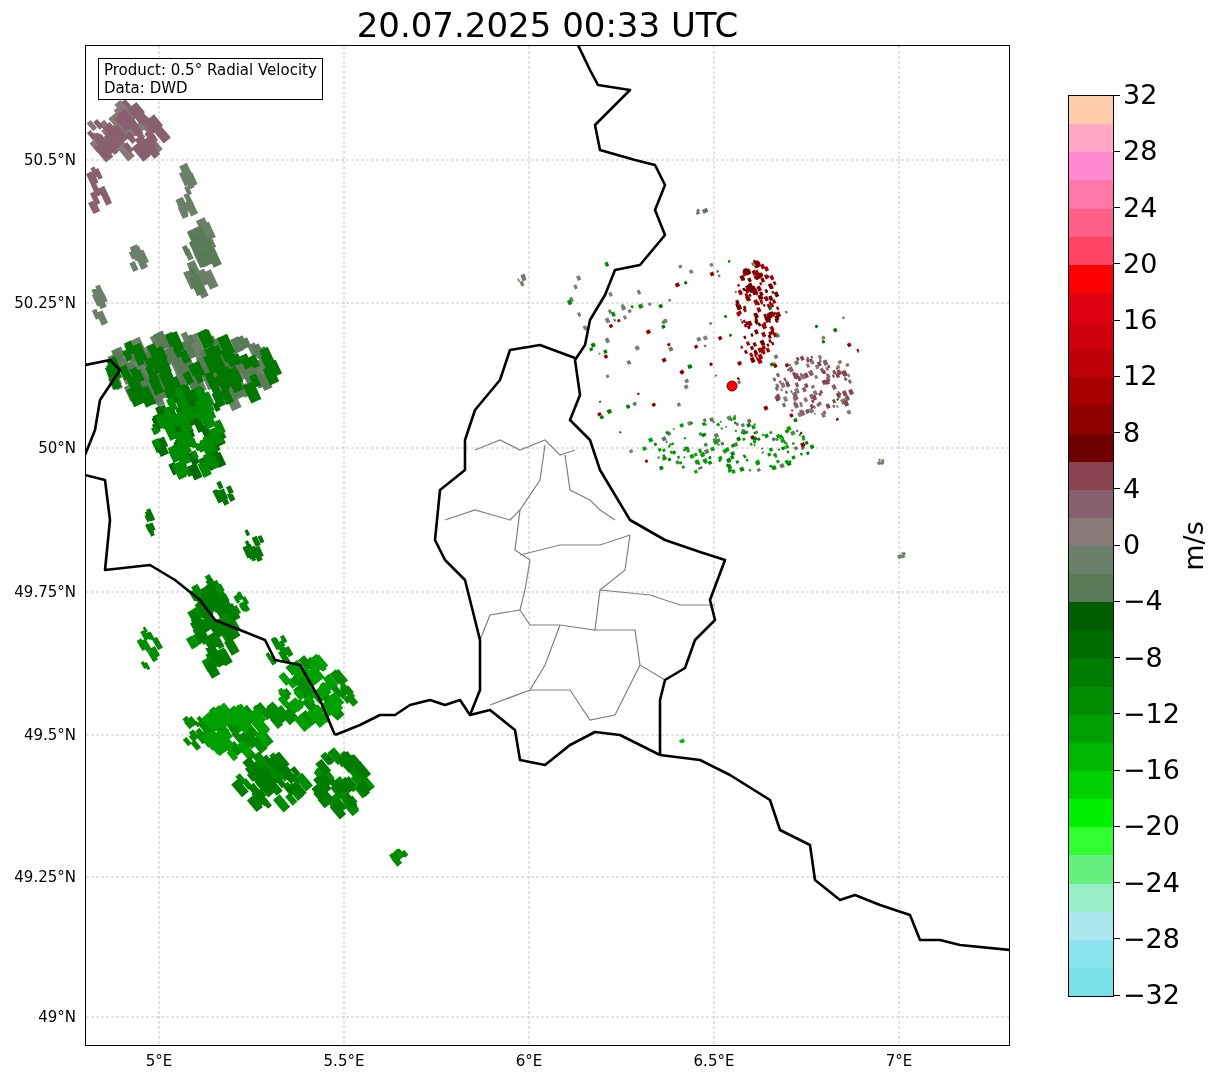  Describe the element at coordinates (899, 1061) in the screenshot. I see `longitude-label: 7°E` at that location.